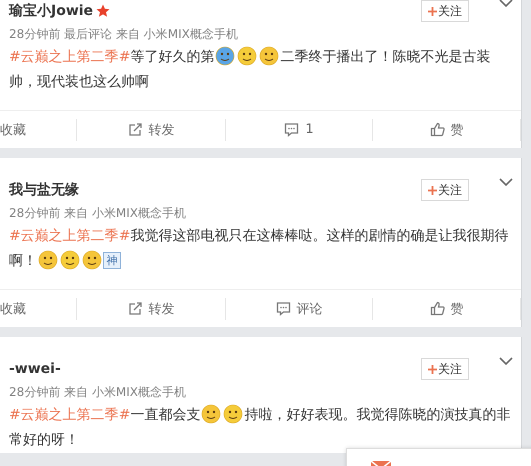 This screenshot has width=531, height=466. Describe the element at coordinates (44, 190) in the screenshot. I see `author-name: 我与盐无缘` at that location.